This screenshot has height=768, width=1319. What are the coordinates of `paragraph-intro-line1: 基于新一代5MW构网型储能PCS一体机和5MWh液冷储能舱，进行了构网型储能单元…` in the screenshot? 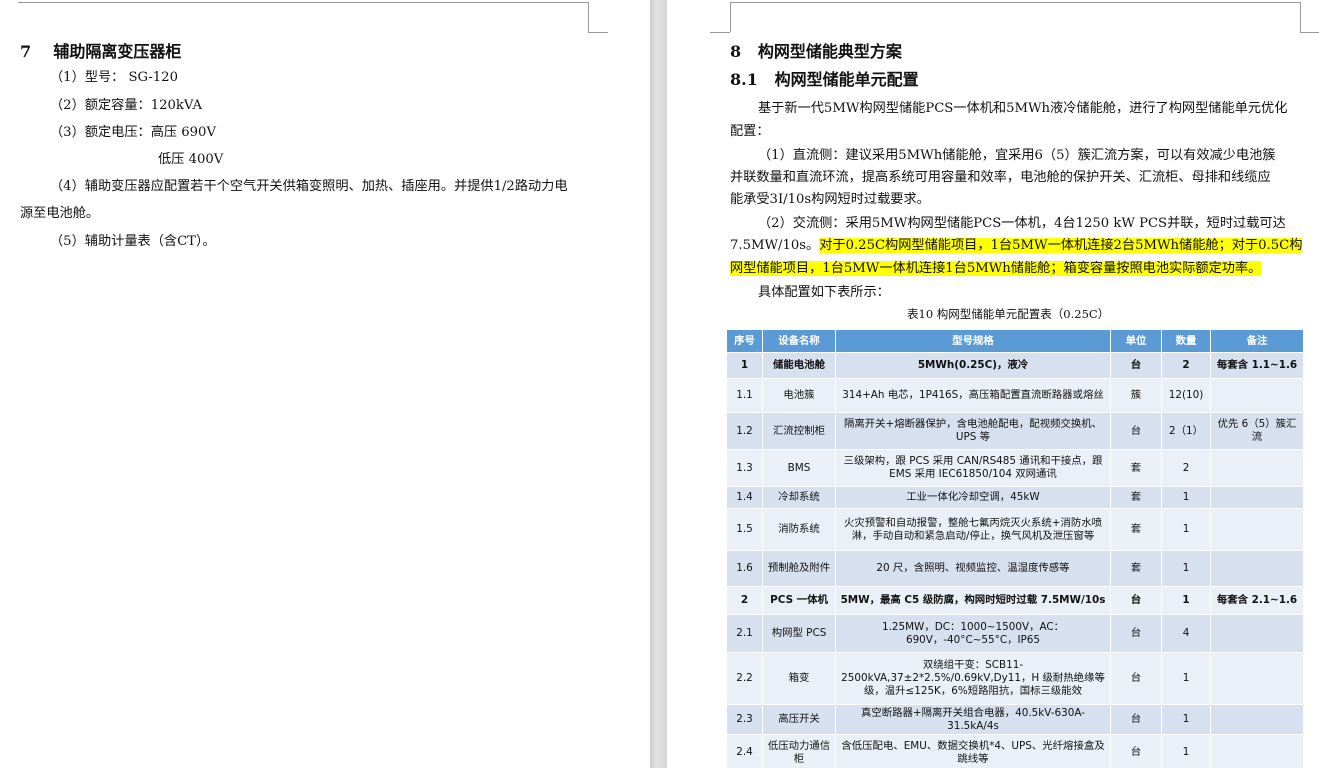 It's located at (1023, 108).